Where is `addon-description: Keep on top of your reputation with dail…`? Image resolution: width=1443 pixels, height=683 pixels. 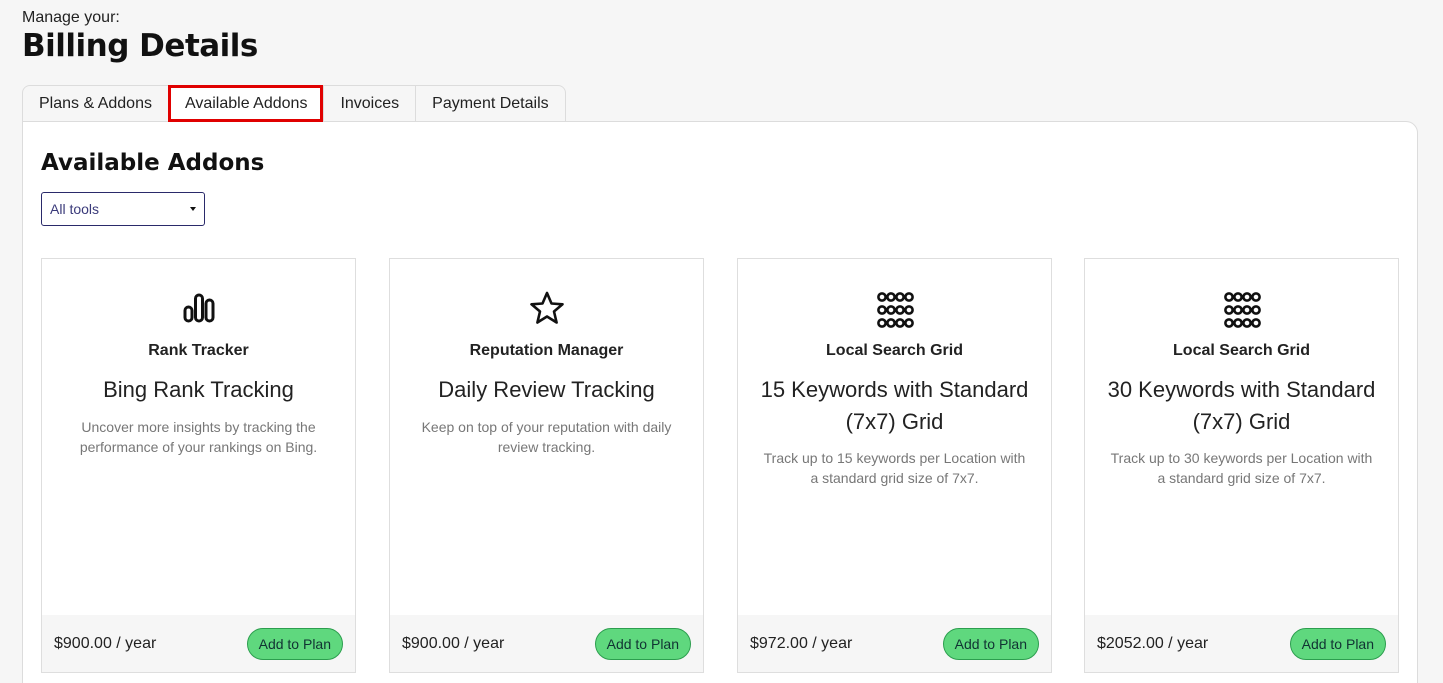
addon-description: Keep on top of your reputation with dail… is located at coordinates (546, 437).